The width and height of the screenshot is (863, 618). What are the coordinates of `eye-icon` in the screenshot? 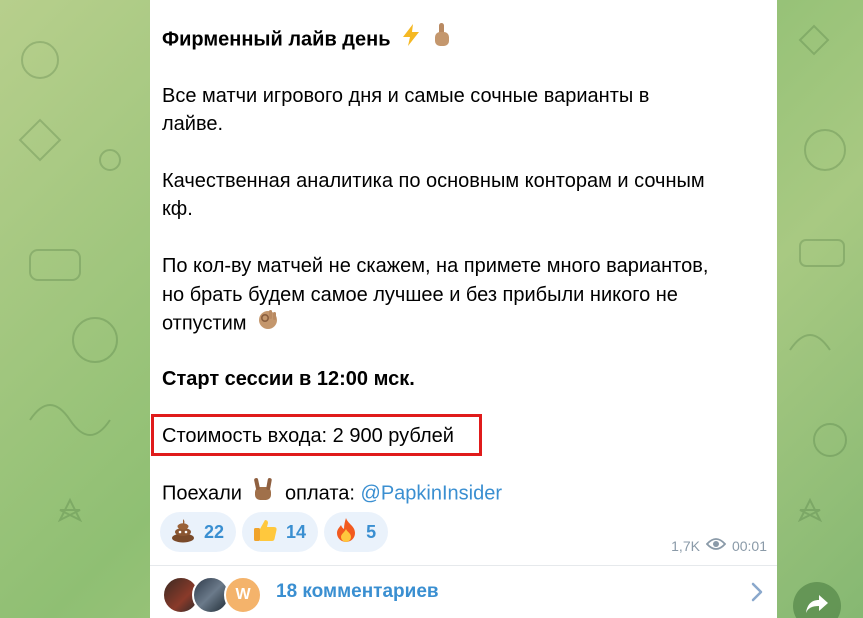 It's located at (716, 545).